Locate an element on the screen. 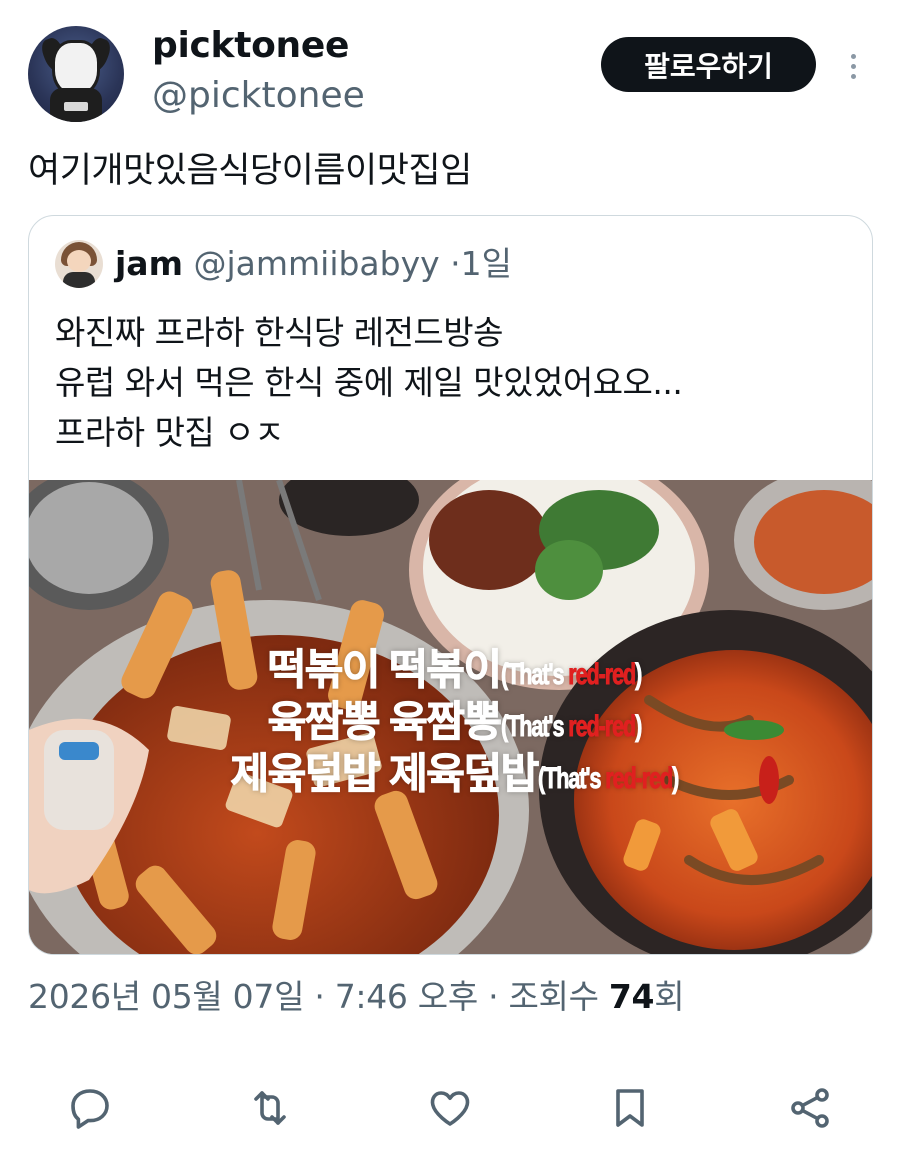  share-icon is located at coordinates (810, 1108).